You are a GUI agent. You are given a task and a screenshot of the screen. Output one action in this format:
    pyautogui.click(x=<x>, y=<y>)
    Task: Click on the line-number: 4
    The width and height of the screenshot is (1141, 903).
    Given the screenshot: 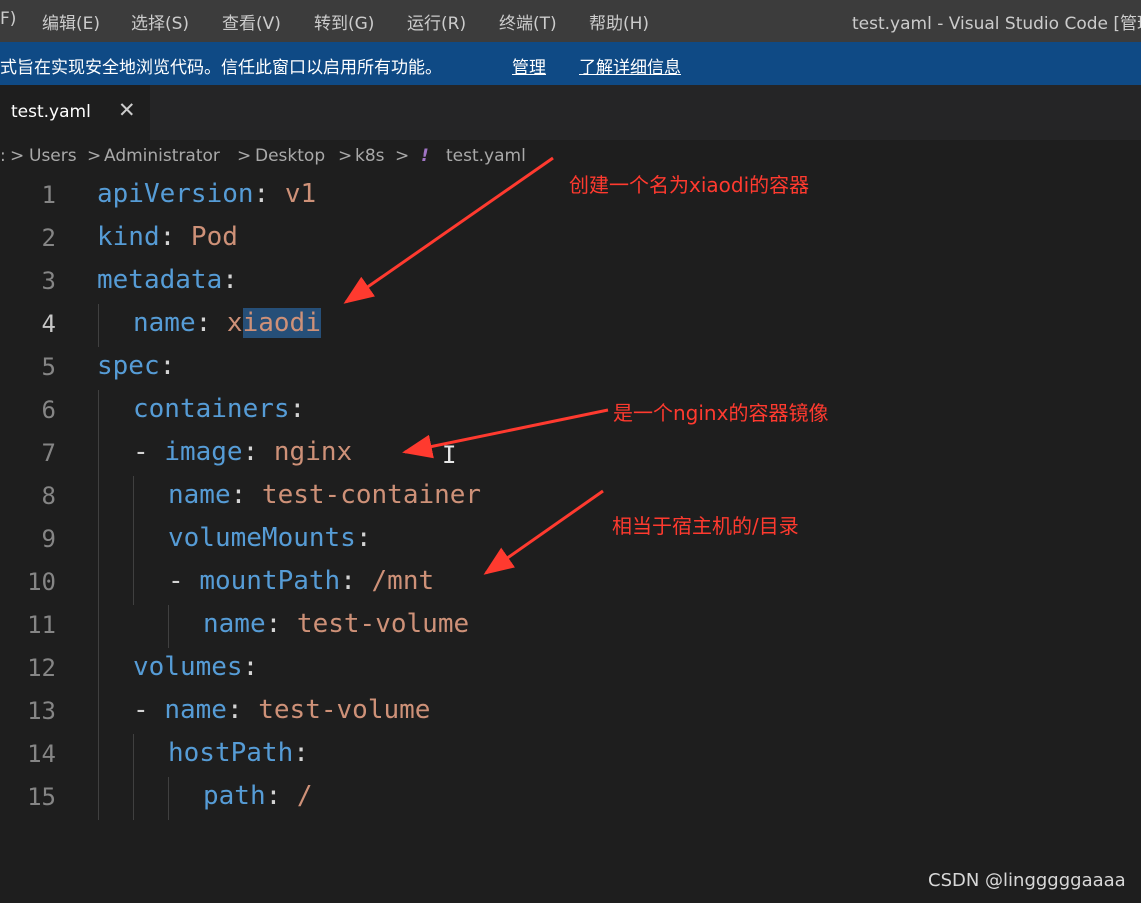 What is the action you would take?
    pyautogui.click(x=48, y=324)
    